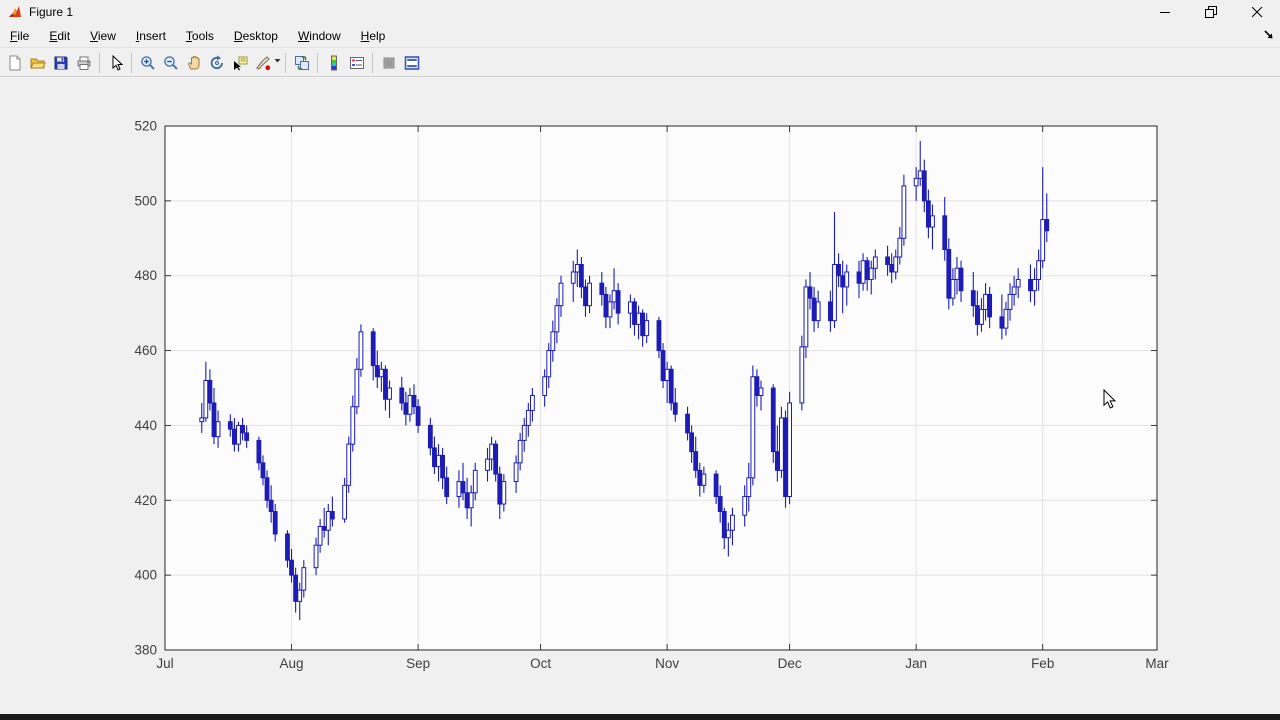 The height and width of the screenshot is (720, 1280). I want to click on show-plot-tools-icon, so click(411, 62).